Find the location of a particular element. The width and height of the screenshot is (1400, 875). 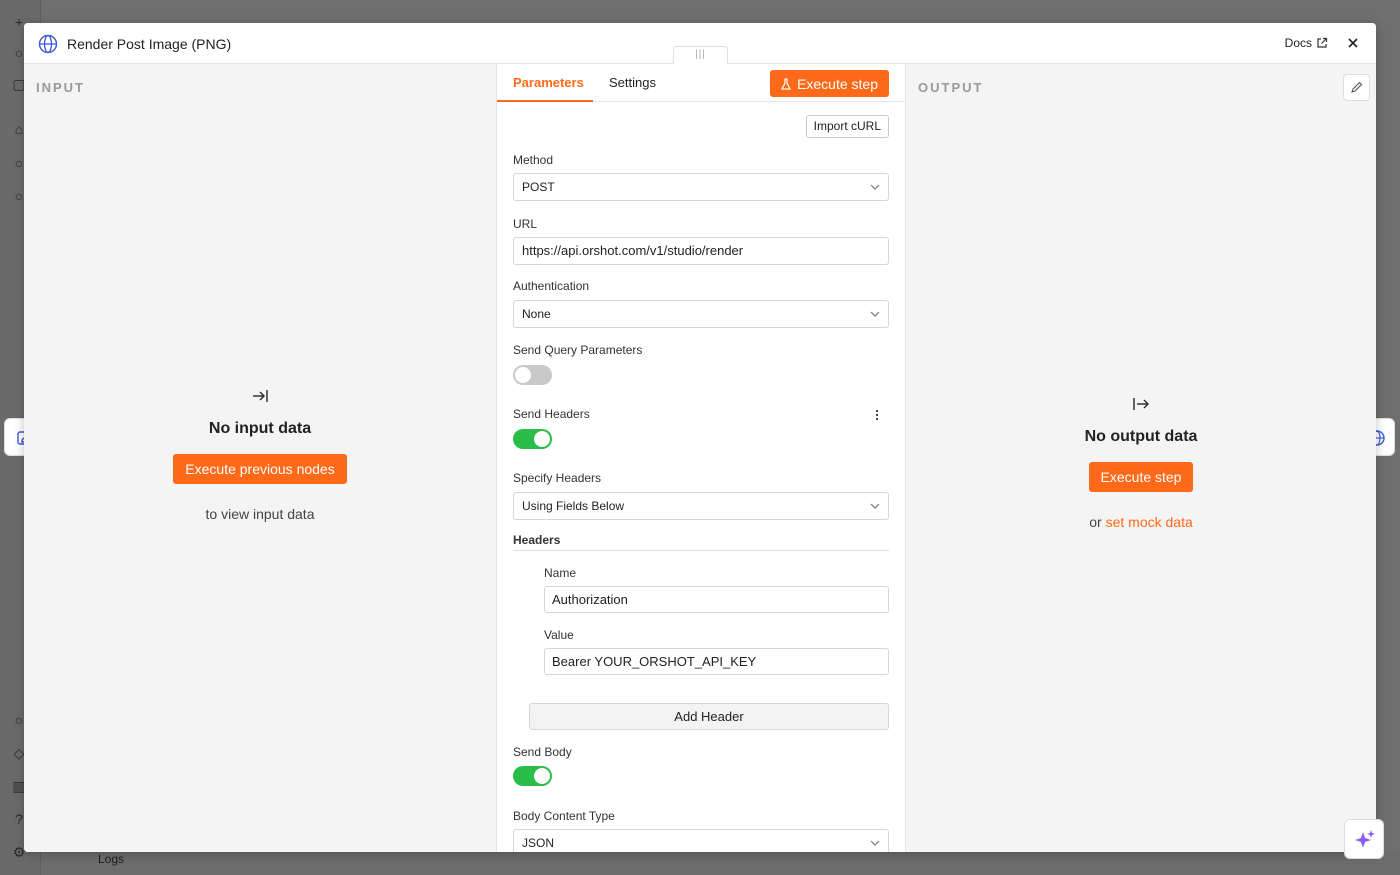

headers-section-title: Headers is located at coordinates (701, 542).